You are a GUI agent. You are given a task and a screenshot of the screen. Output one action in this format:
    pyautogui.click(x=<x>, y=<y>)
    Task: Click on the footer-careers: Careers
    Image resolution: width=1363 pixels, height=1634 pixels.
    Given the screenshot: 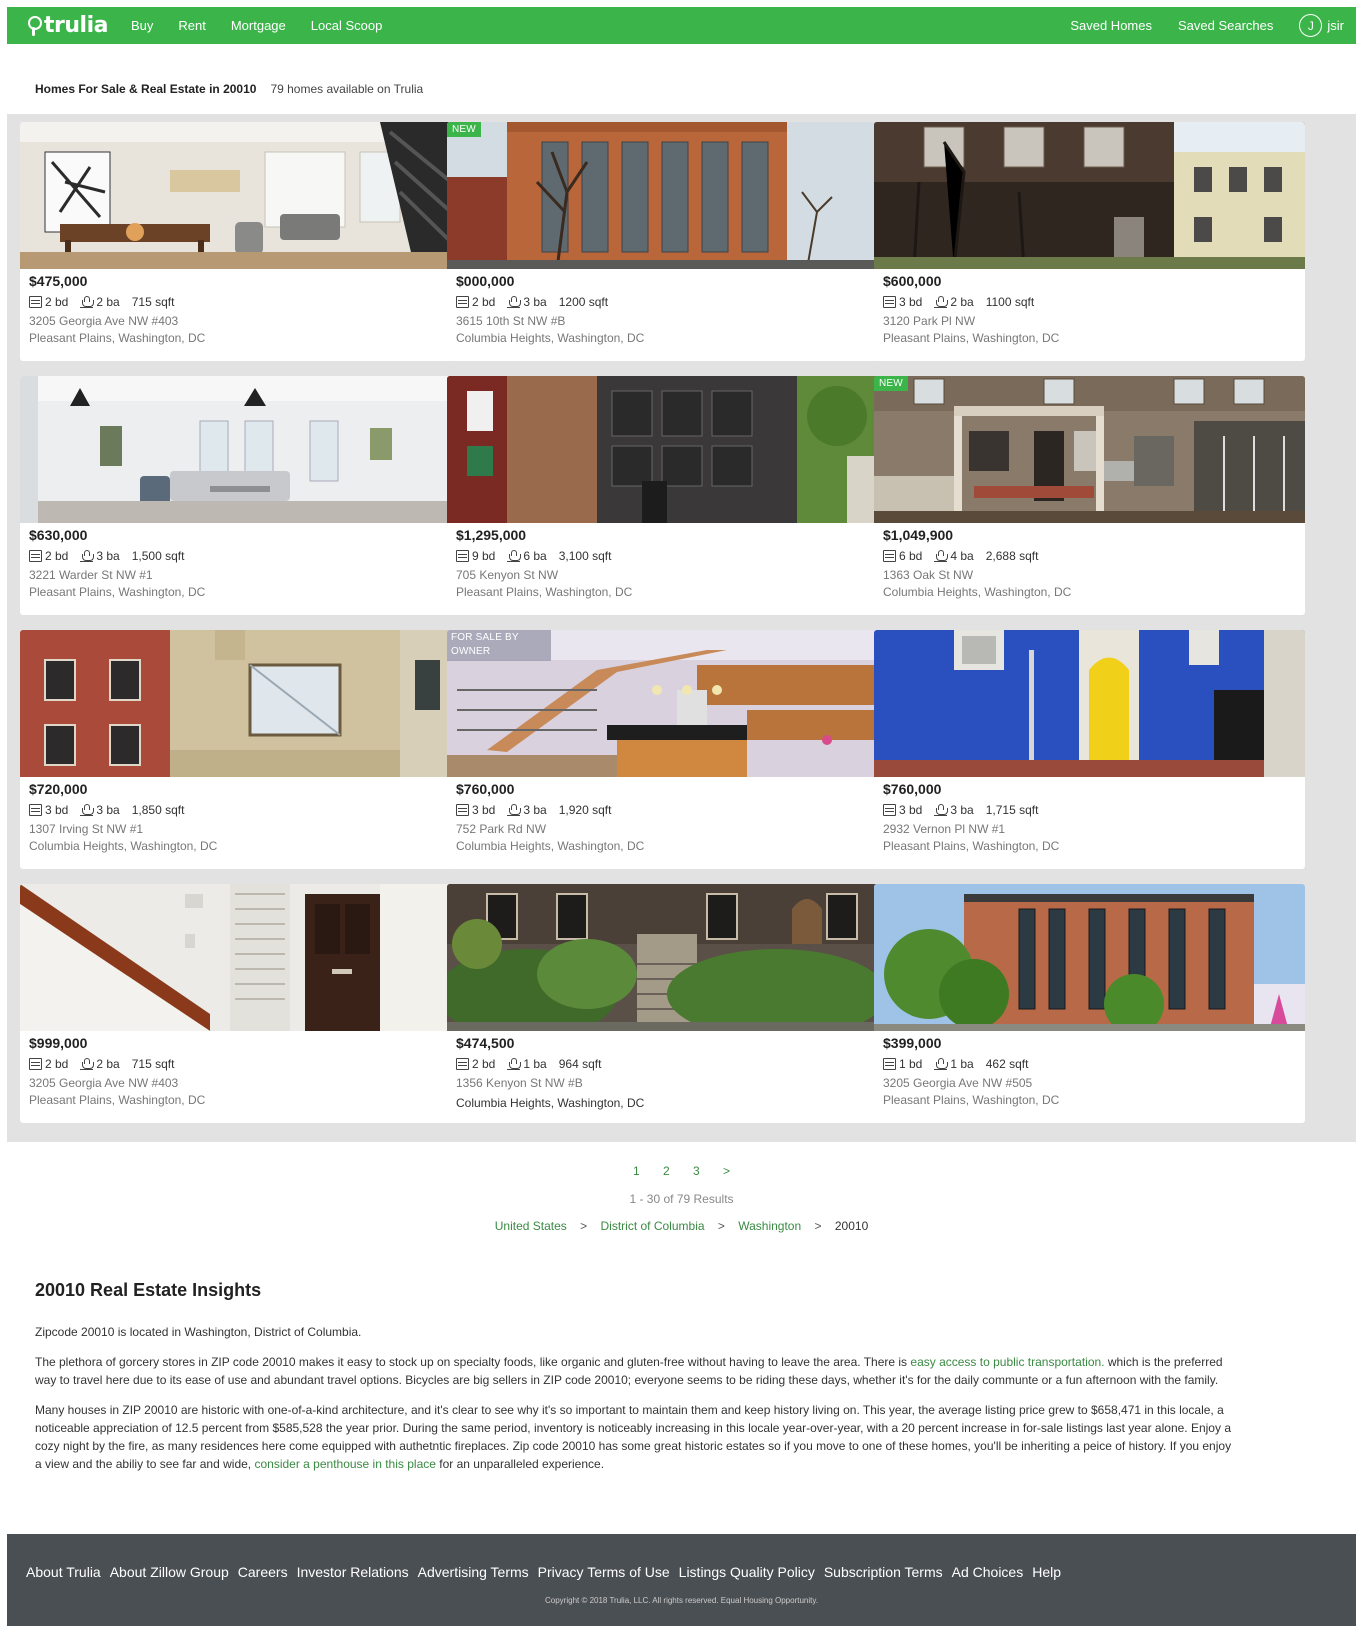 What is the action you would take?
    pyautogui.click(x=263, y=1572)
    